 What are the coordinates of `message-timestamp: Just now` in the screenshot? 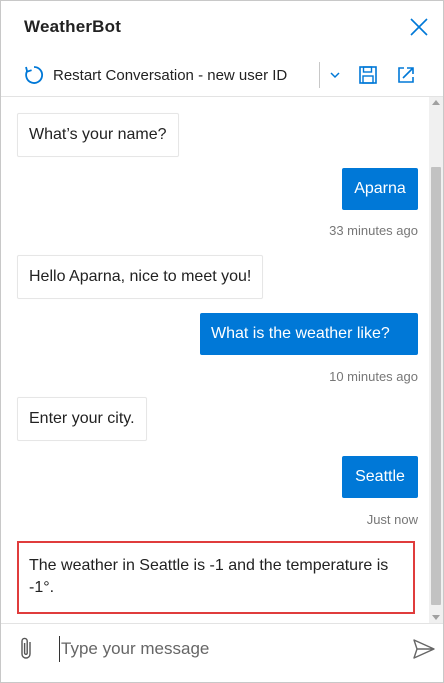 It's located at (392, 519).